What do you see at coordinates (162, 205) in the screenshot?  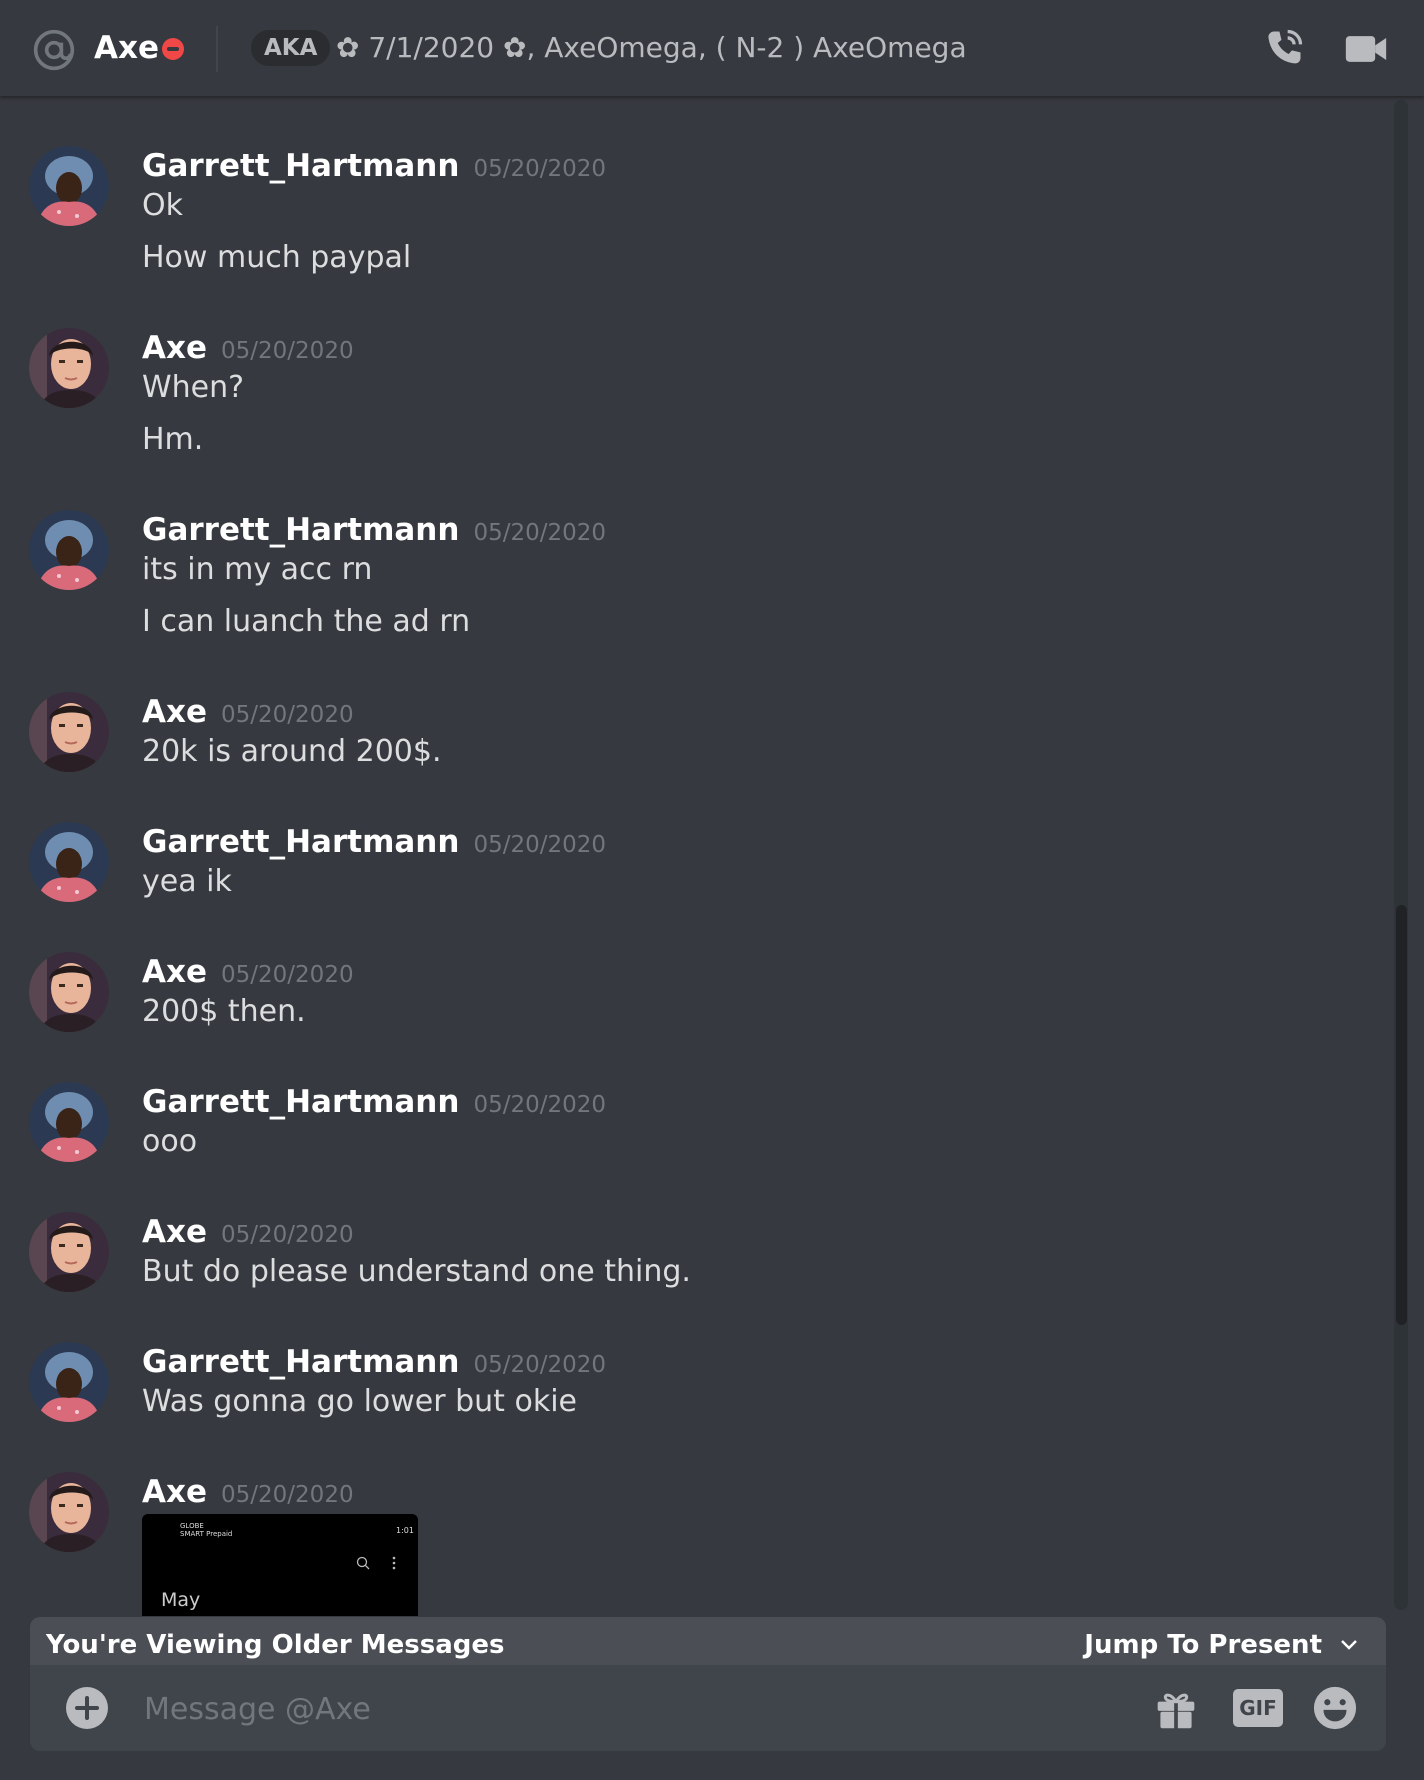 I see `message-text: Ok` at bounding box center [162, 205].